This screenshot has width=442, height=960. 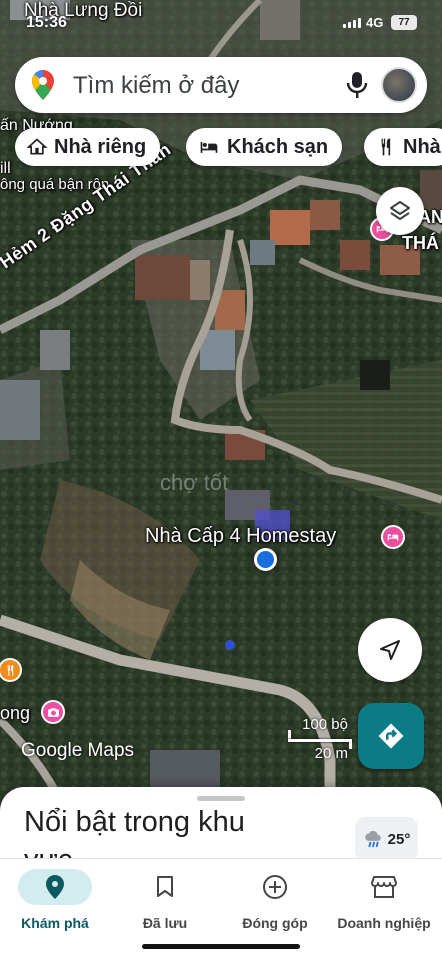 What do you see at coordinates (420, 243) in the screenshot?
I see `map-label-right-place-2: THÁ` at bounding box center [420, 243].